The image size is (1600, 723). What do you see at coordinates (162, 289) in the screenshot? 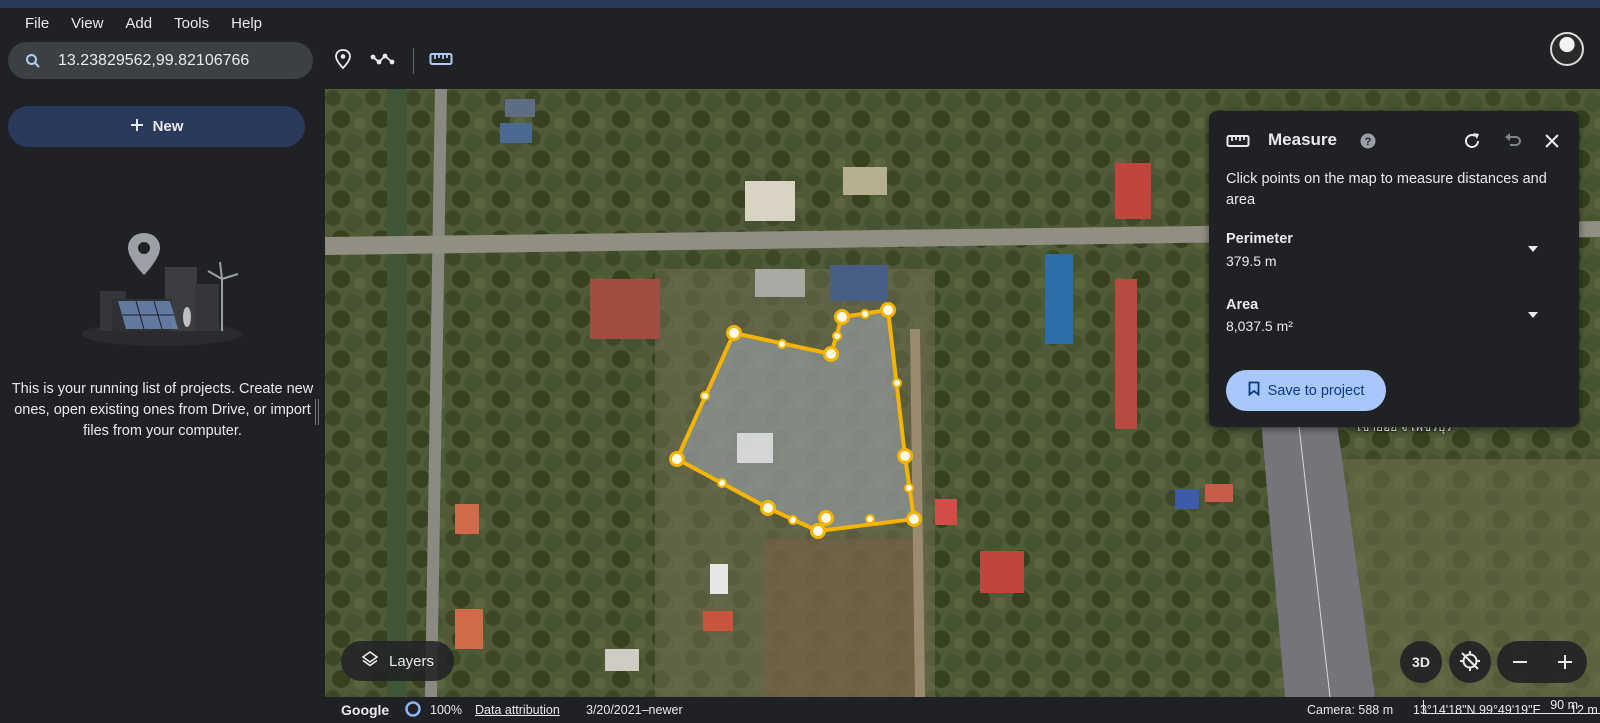
I see `empty-projects-illustration` at bounding box center [162, 289].